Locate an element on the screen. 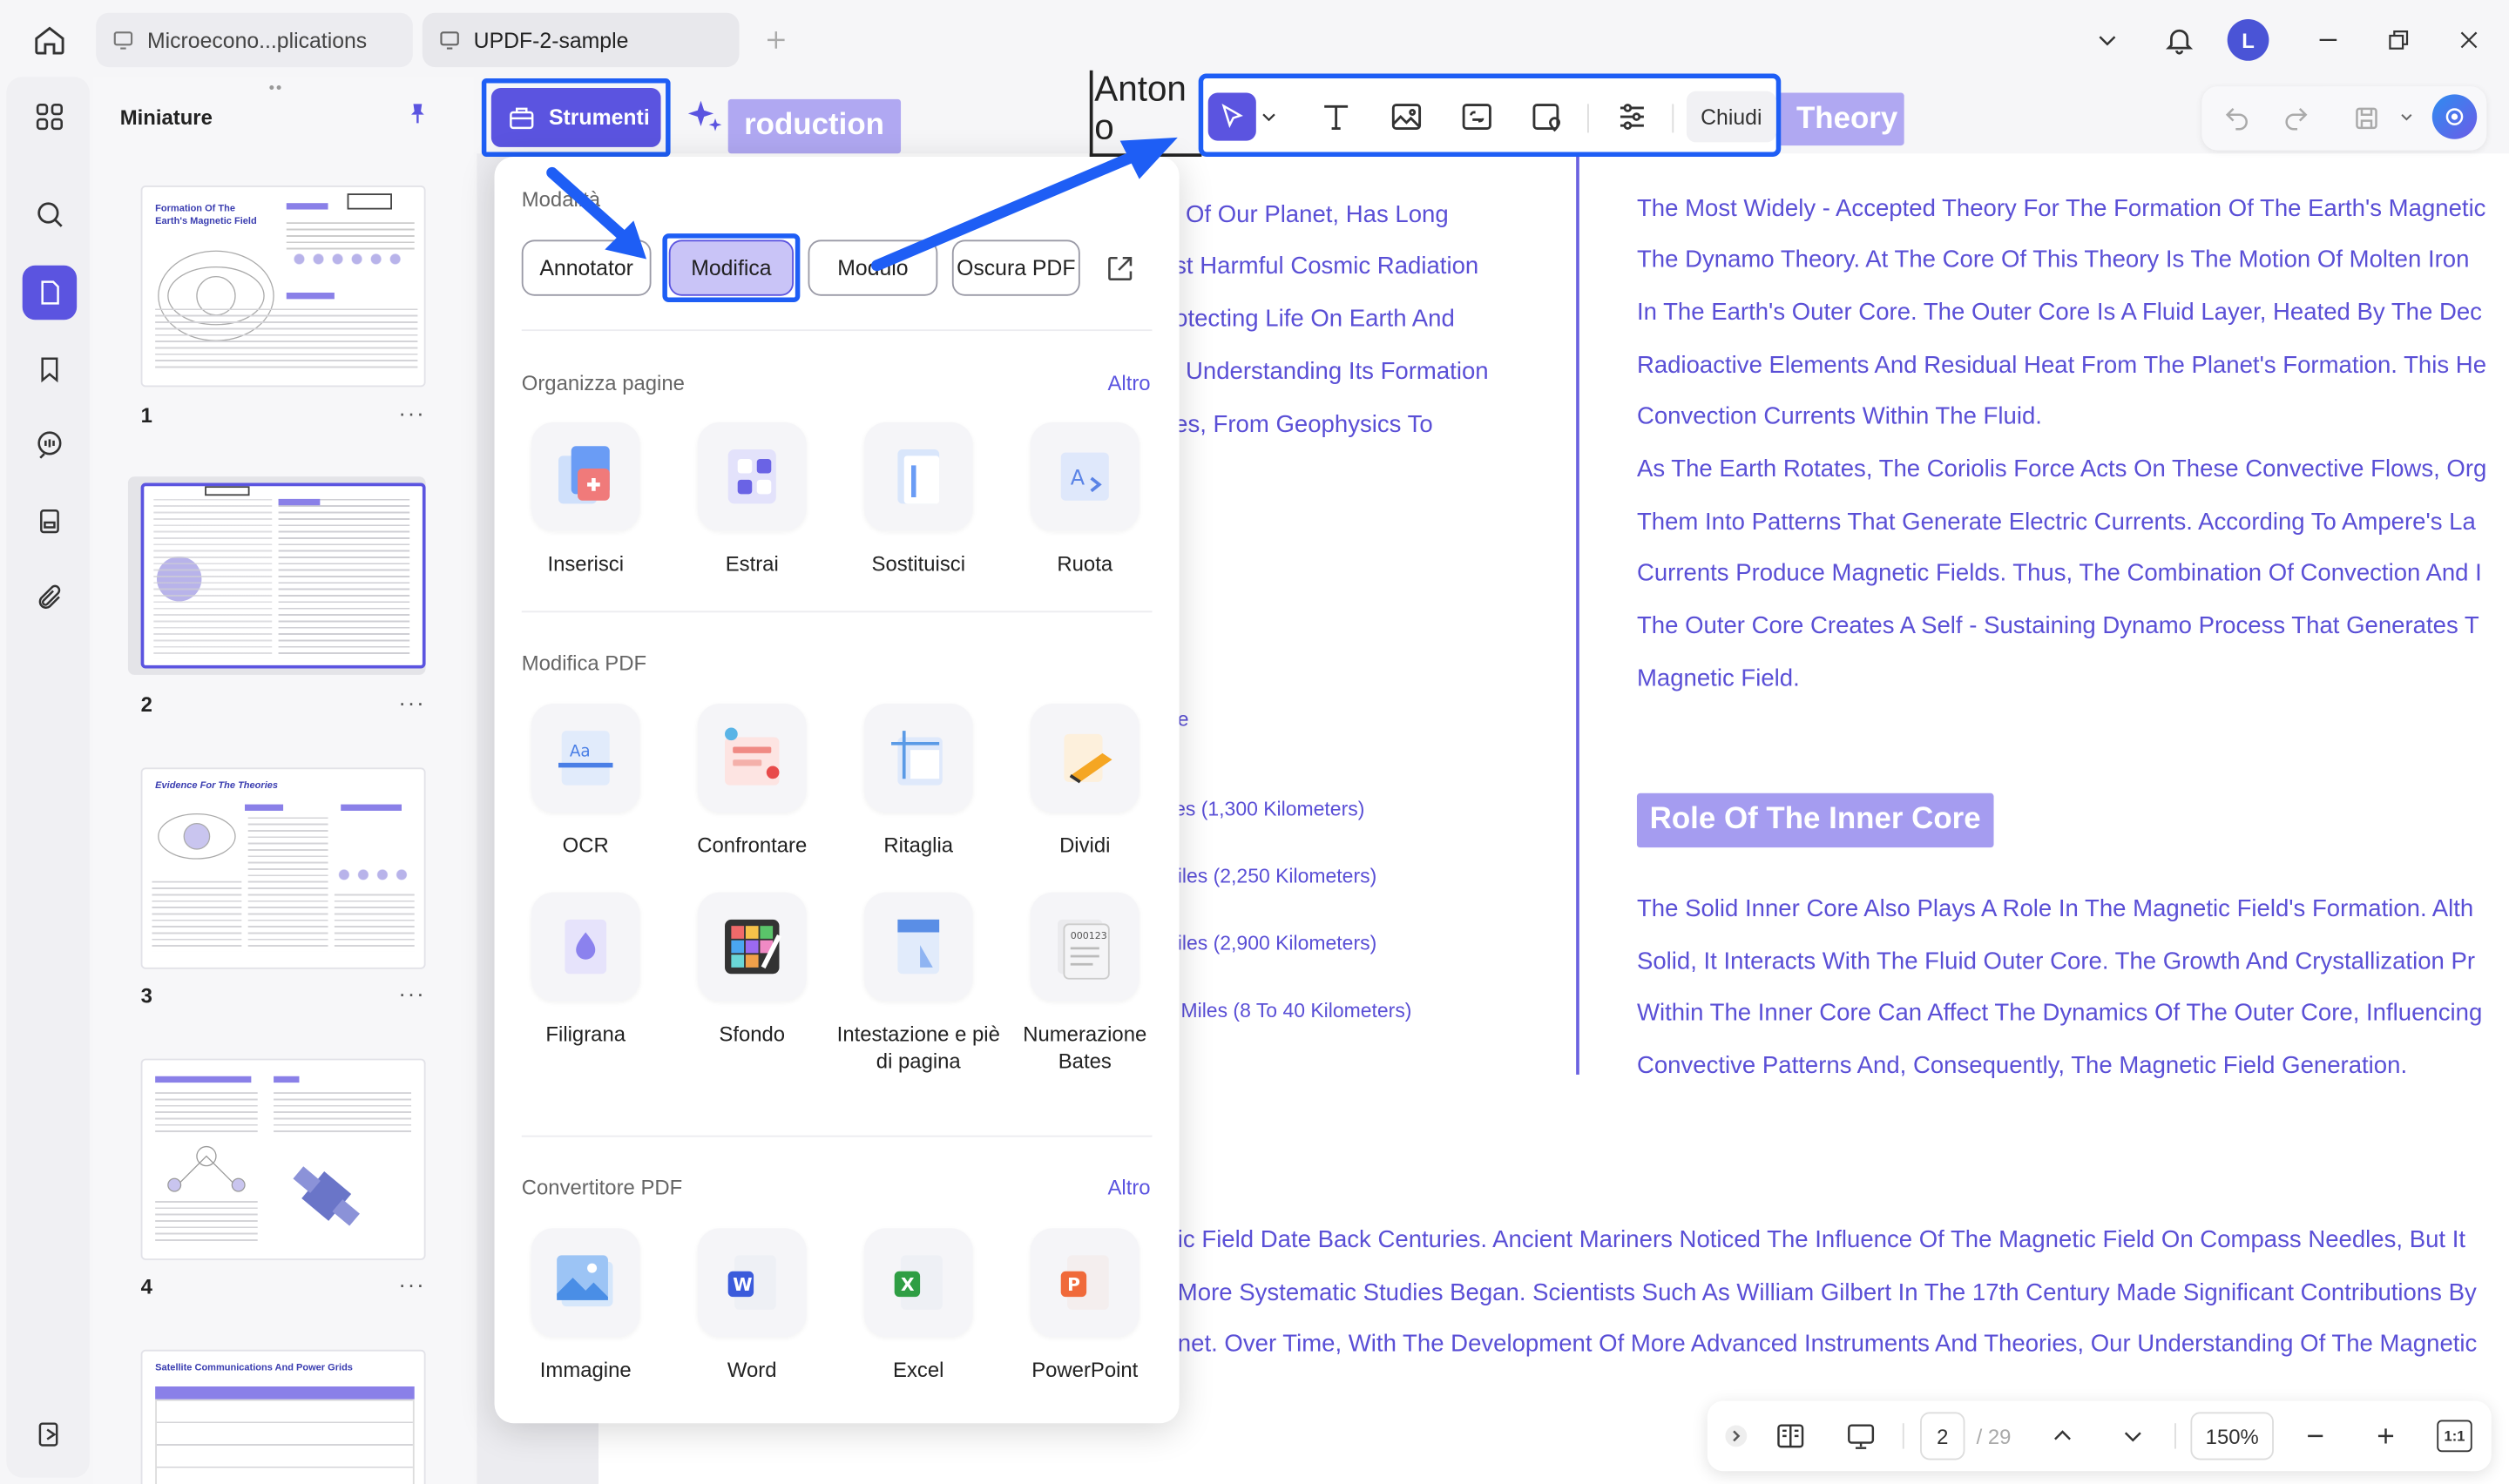 This screenshot has height=1484, width=2509. next-page-icon is located at coordinates (2132, 1436).